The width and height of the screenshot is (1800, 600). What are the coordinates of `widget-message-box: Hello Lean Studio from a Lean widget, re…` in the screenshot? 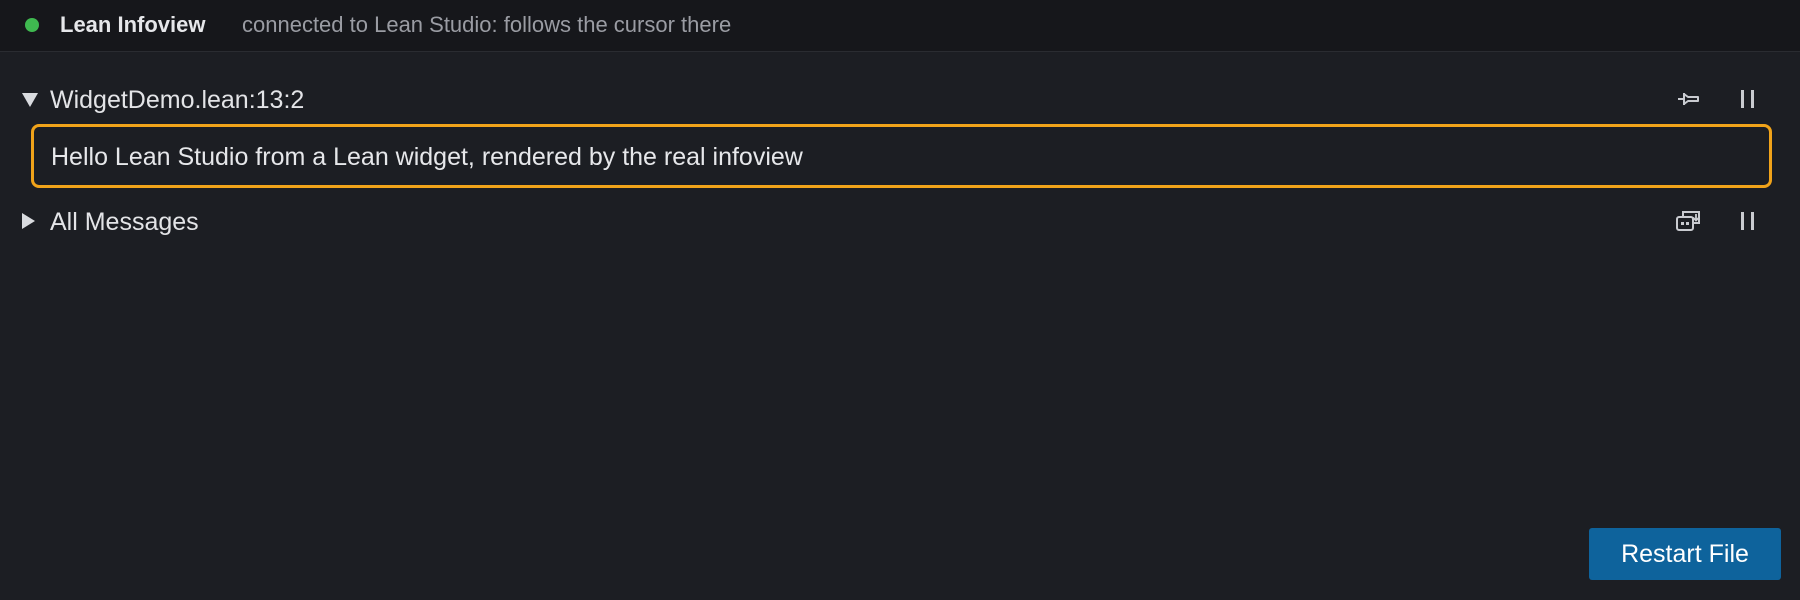 It's located at (901, 156).